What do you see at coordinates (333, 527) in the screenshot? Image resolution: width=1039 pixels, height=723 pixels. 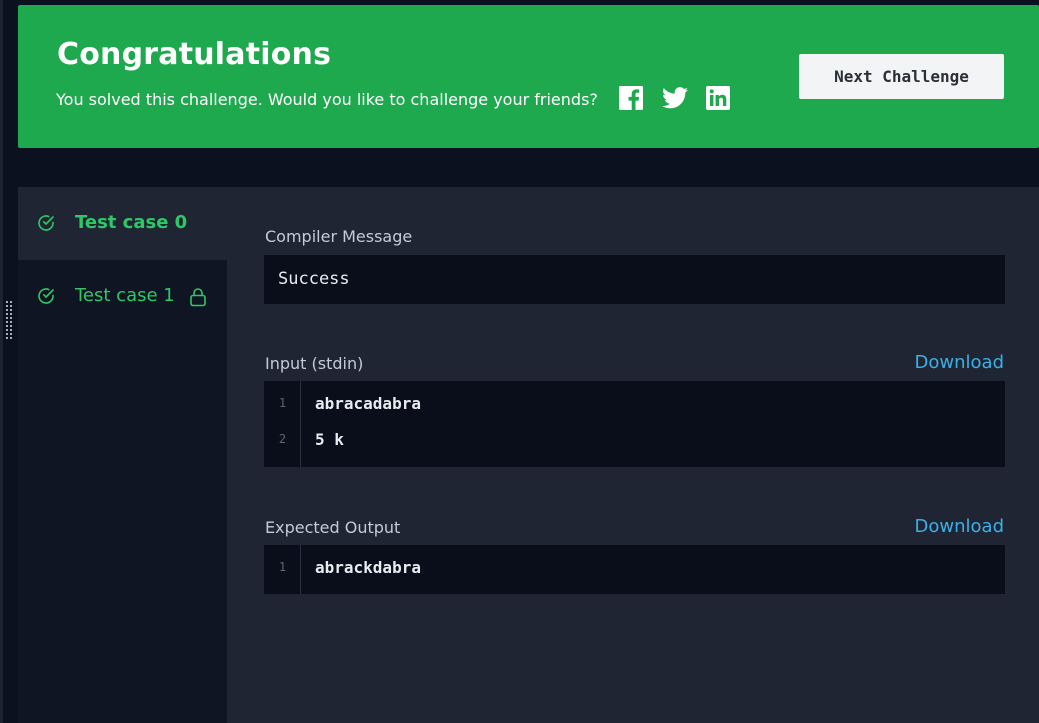 I see `expected-output-label: Expected Output` at bounding box center [333, 527].